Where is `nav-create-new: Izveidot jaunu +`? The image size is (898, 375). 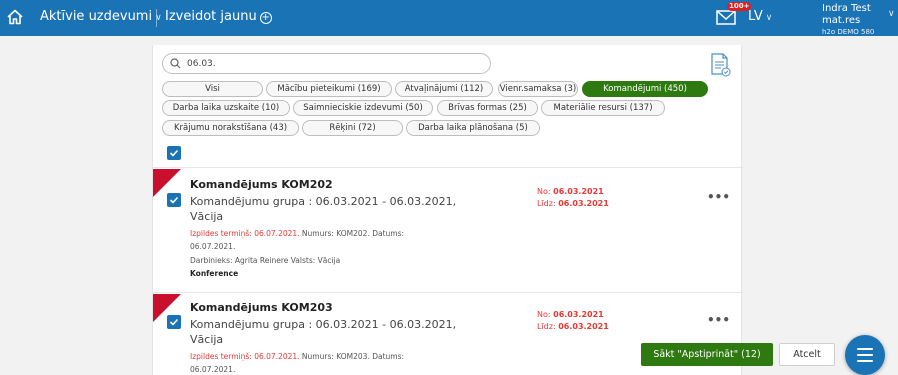
nav-create-new: Izveidot jaunu + is located at coordinates (218, 16).